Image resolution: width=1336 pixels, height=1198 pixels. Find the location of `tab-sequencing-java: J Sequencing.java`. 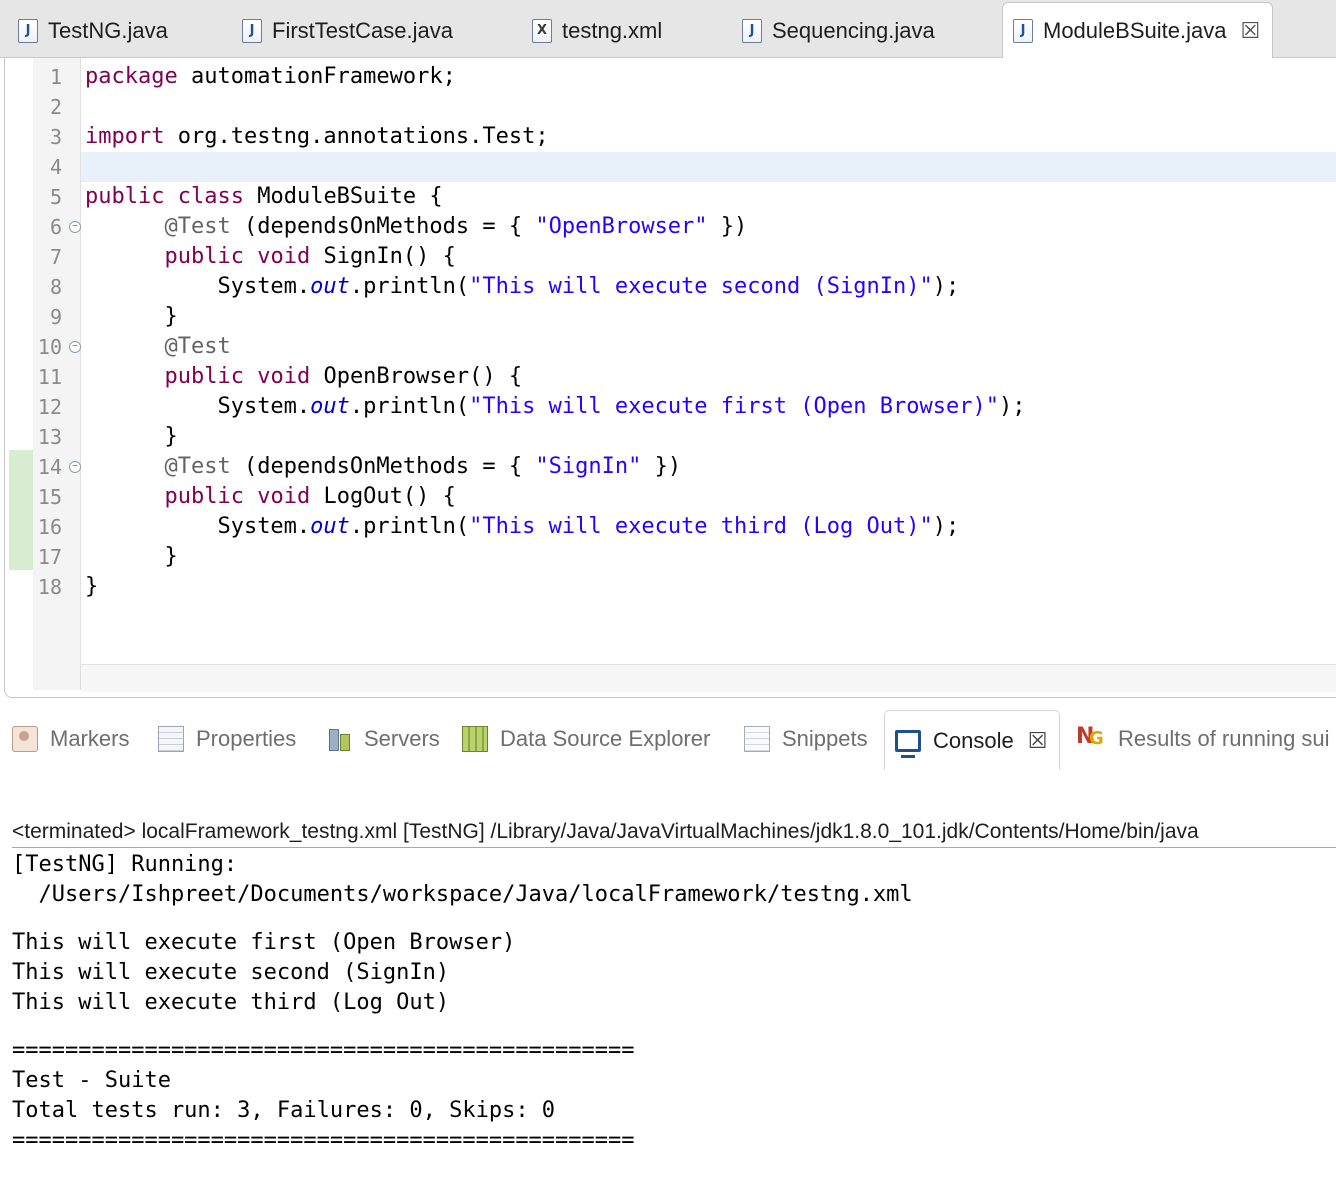

tab-sequencing-java: J Sequencing.java is located at coordinates (838, 31).